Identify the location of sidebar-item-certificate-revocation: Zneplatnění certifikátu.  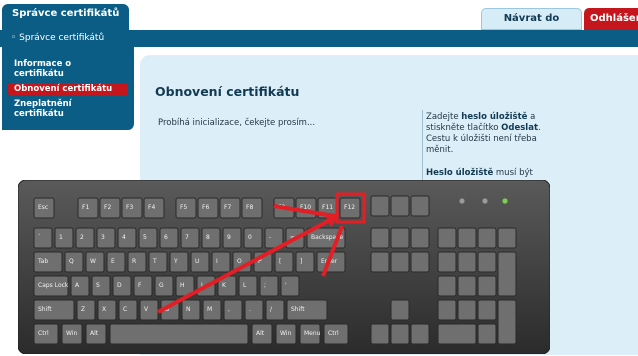
(64, 109).